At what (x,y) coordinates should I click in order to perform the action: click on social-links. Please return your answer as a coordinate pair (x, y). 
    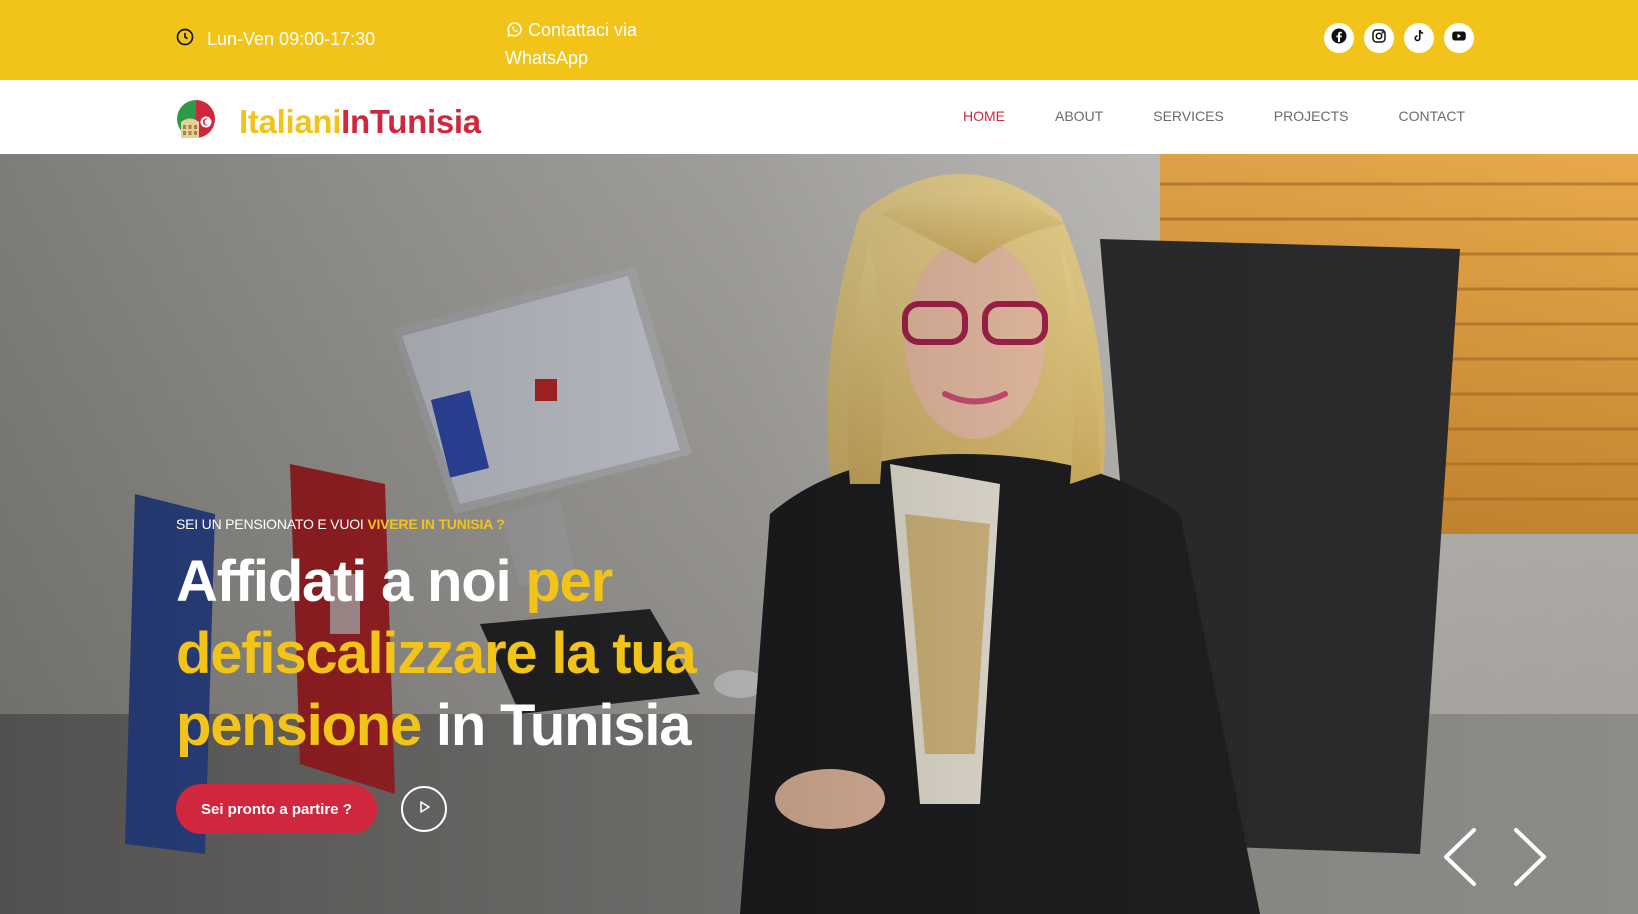
    Looking at the image, I should click on (1399, 38).